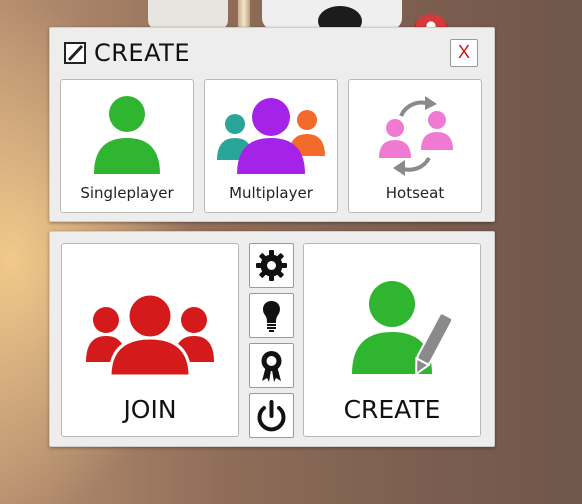 The image size is (582, 504). Describe the element at coordinates (415, 193) in the screenshot. I see `hotseat-label: Hotseat` at that location.